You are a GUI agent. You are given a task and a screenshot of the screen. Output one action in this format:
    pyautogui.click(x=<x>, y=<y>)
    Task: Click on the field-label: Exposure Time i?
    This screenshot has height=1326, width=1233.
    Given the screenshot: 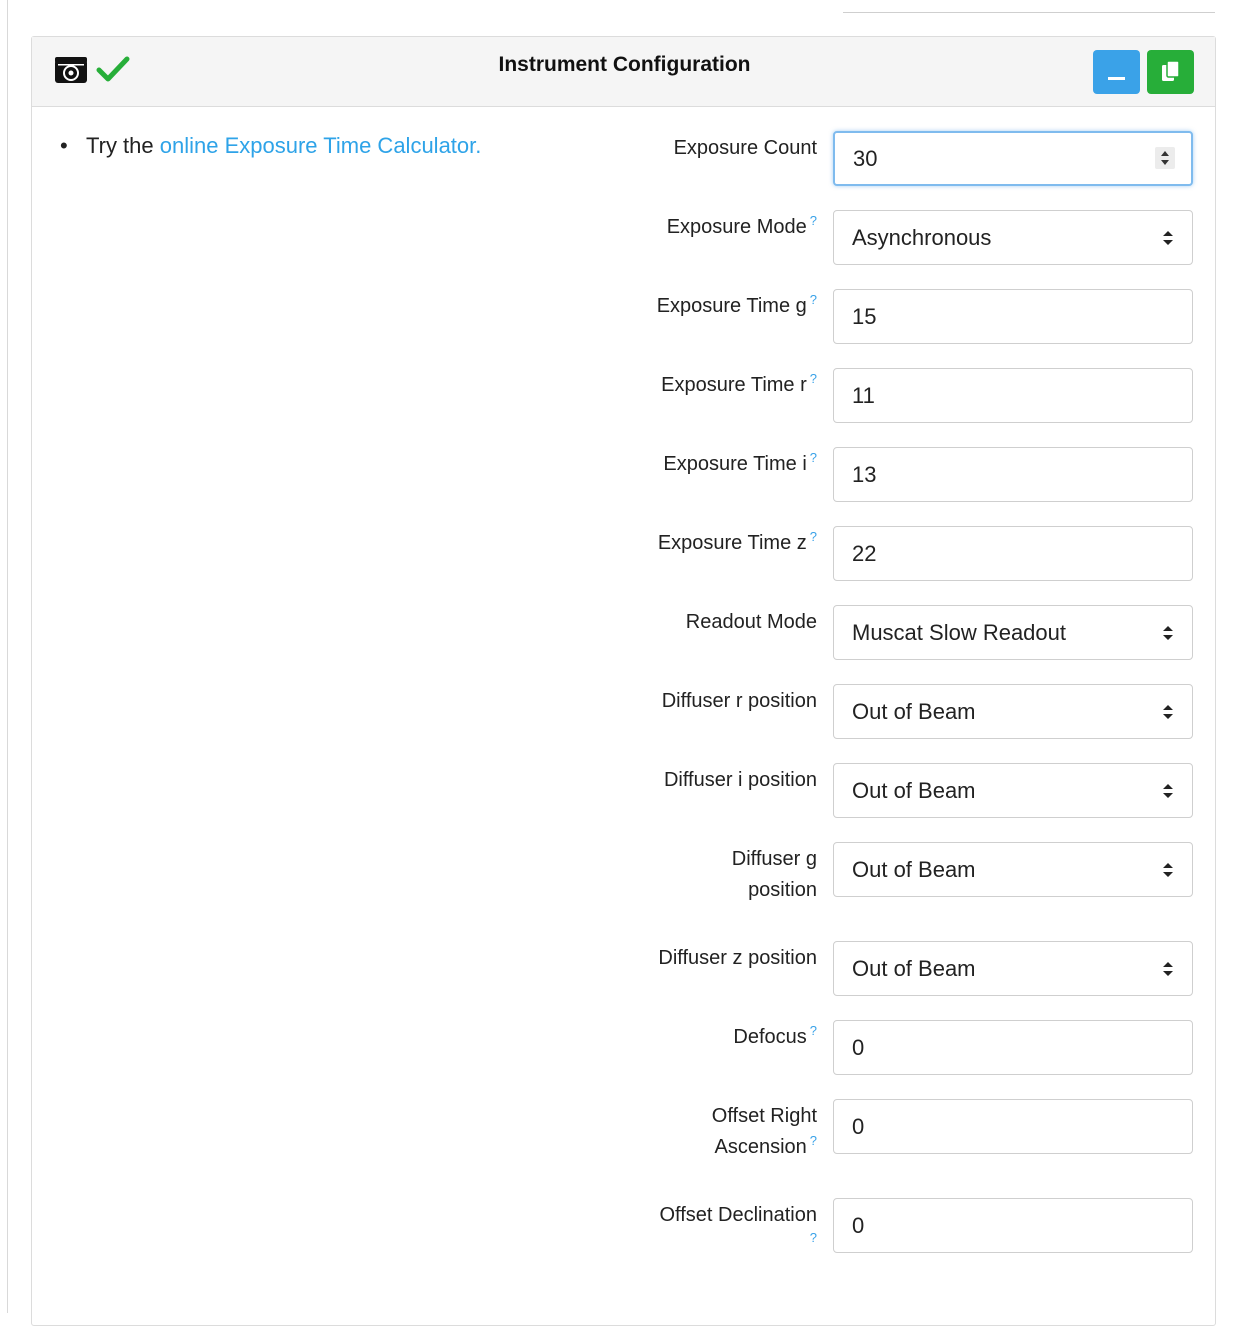 What is the action you would take?
    pyautogui.click(x=740, y=464)
    